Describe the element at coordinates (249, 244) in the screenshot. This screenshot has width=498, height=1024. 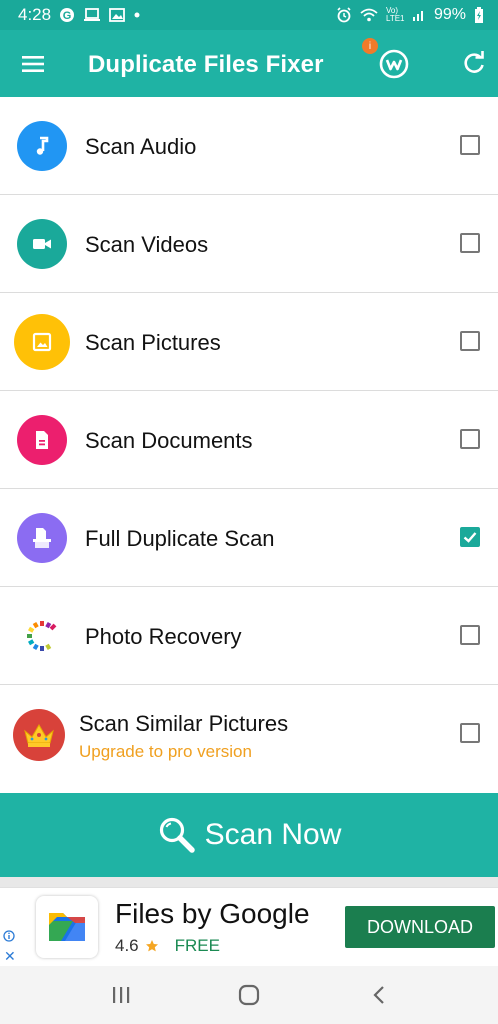
I see `scan-videos-row: Scan Videos` at that location.